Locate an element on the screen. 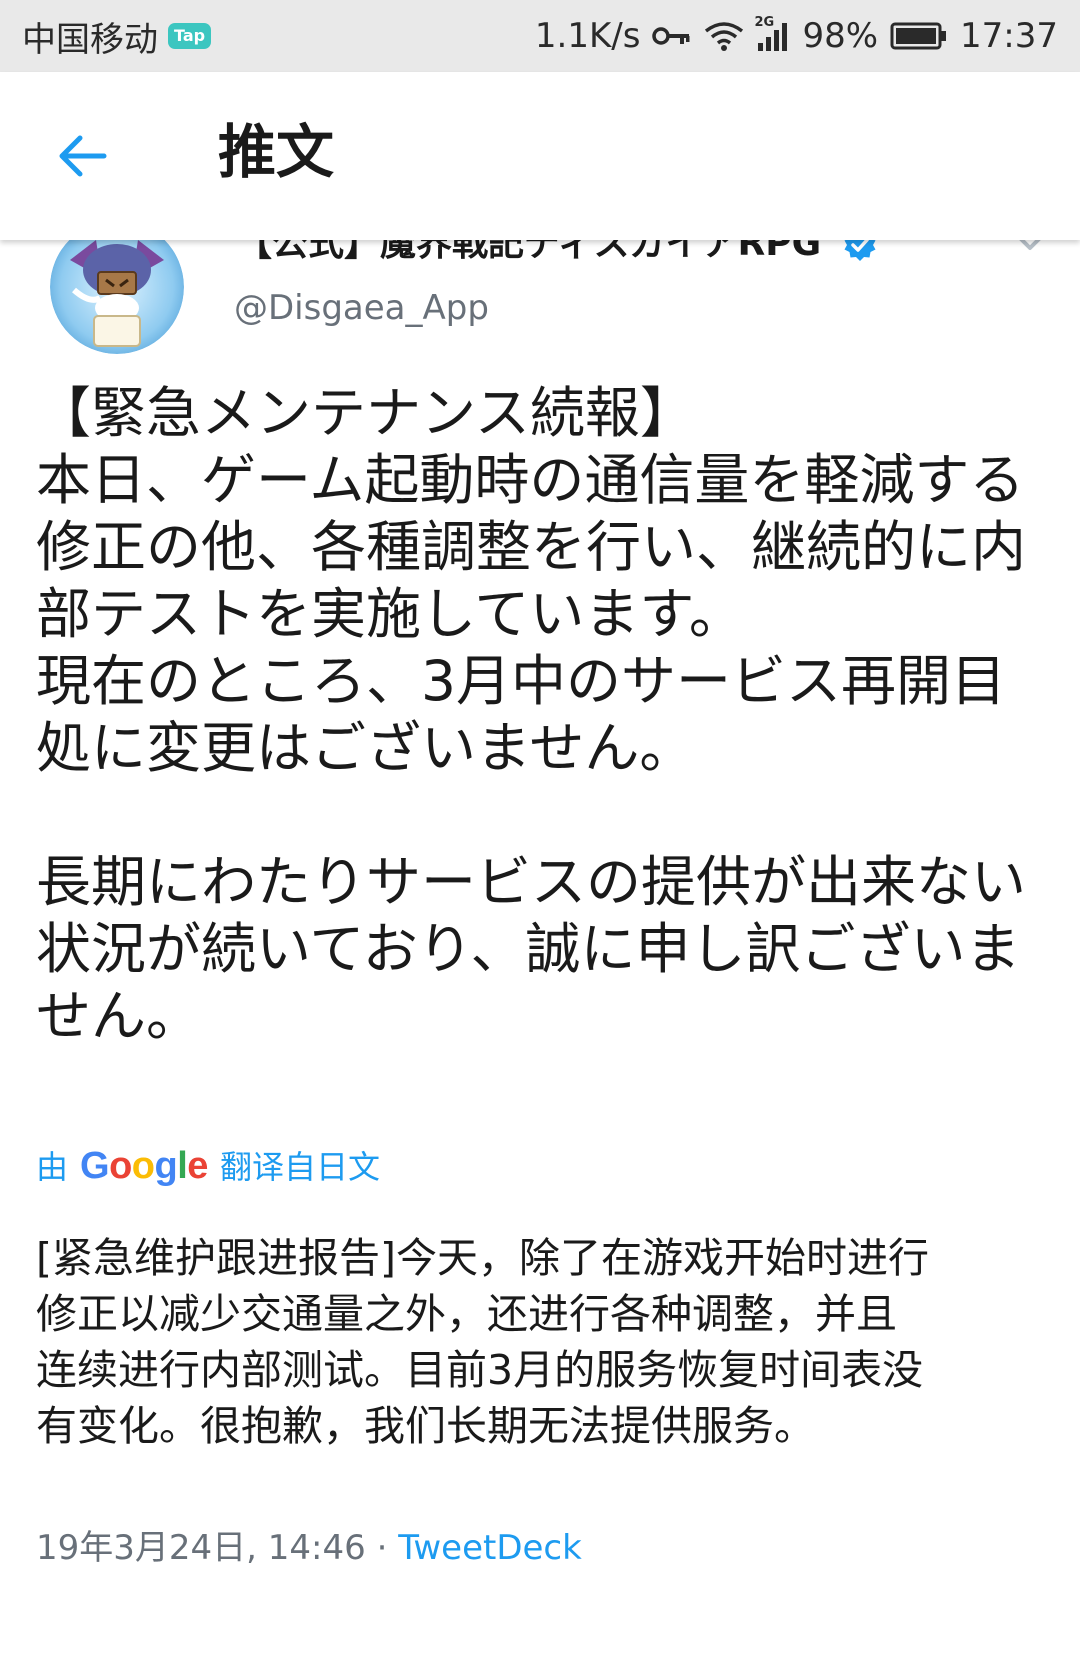 The height and width of the screenshot is (1667, 1080). avatar-image is located at coordinates (117, 297).